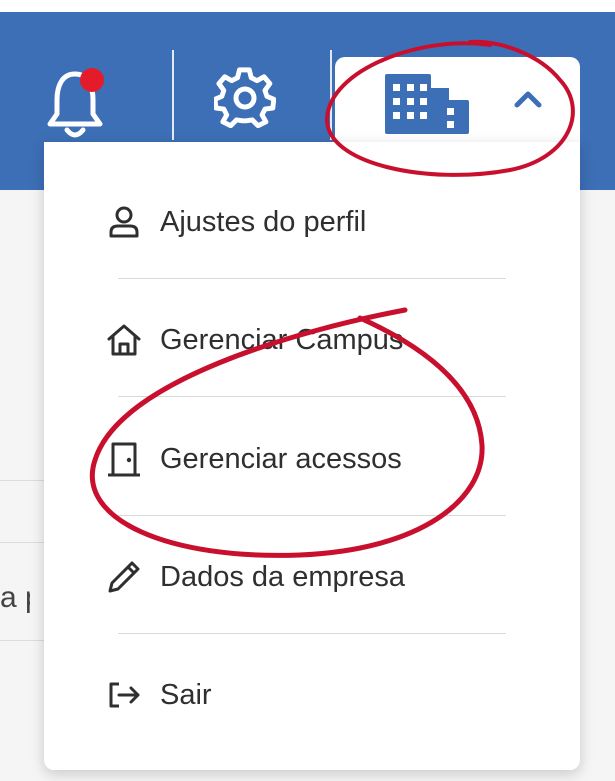 Image resolution: width=615 pixels, height=781 pixels. Describe the element at coordinates (15, 597) in the screenshot. I see `background-content-text: a p` at that location.